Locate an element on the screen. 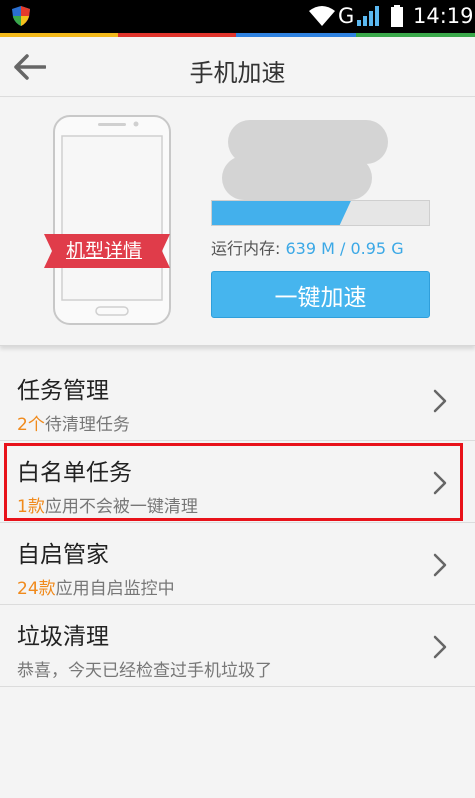 The image size is (475, 798). status-time: 14:19 is located at coordinates (443, 16).